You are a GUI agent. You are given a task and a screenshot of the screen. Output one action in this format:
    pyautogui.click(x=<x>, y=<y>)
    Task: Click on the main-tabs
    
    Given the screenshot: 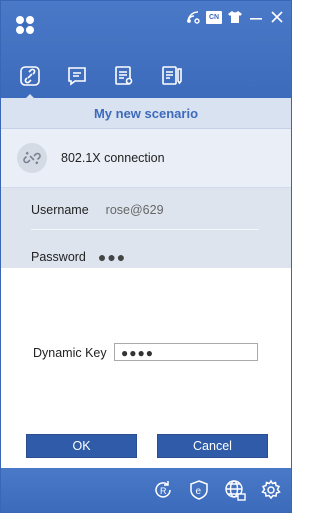 What is the action you would take?
    pyautogui.click(x=97, y=80)
    